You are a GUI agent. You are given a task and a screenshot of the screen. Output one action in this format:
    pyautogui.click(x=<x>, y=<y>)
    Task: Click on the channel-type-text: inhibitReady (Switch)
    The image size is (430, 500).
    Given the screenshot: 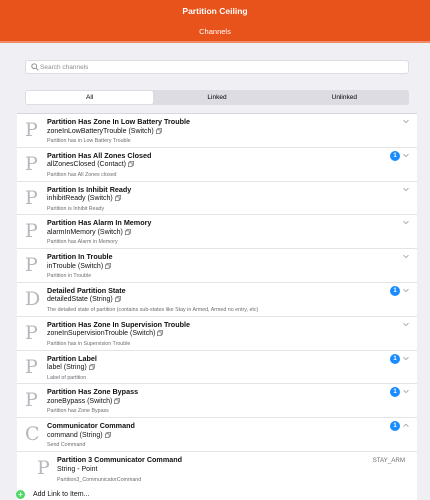 What is the action you would take?
    pyautogui.click(x=80, y=199)
    